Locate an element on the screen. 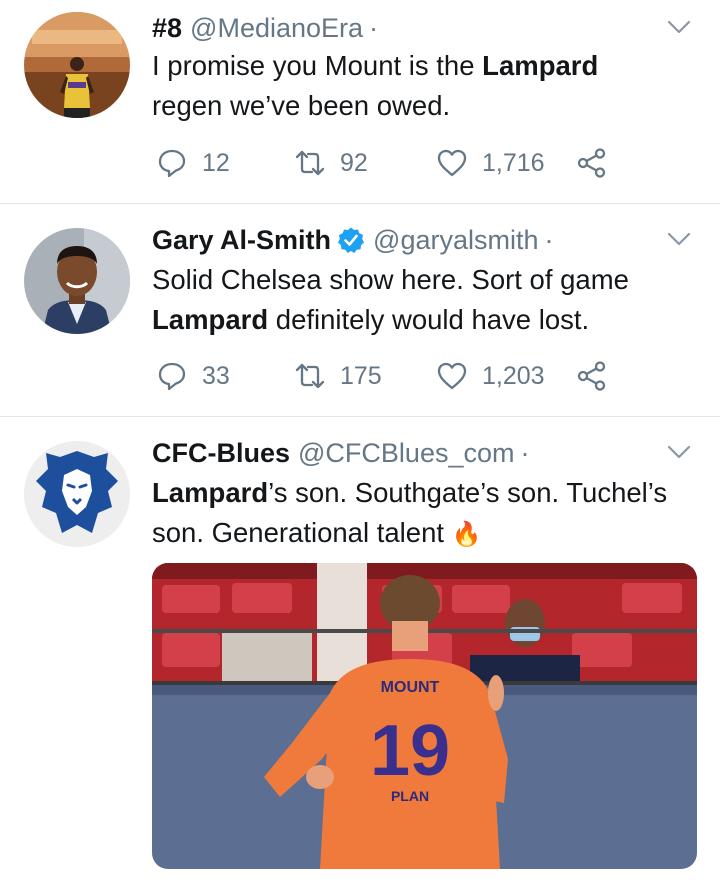 This screenshot has width=720, height=885. display-name: CFC-Blues is located at coordinates (221, 453).